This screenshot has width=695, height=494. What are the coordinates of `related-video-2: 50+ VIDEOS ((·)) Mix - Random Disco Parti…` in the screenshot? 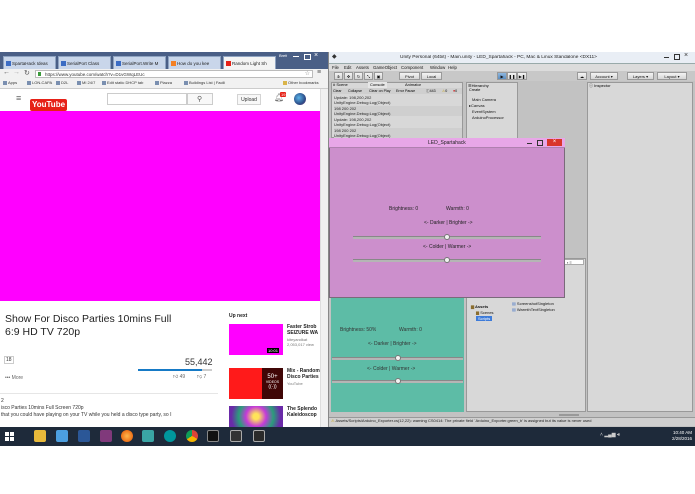 It's located at (275, 384).